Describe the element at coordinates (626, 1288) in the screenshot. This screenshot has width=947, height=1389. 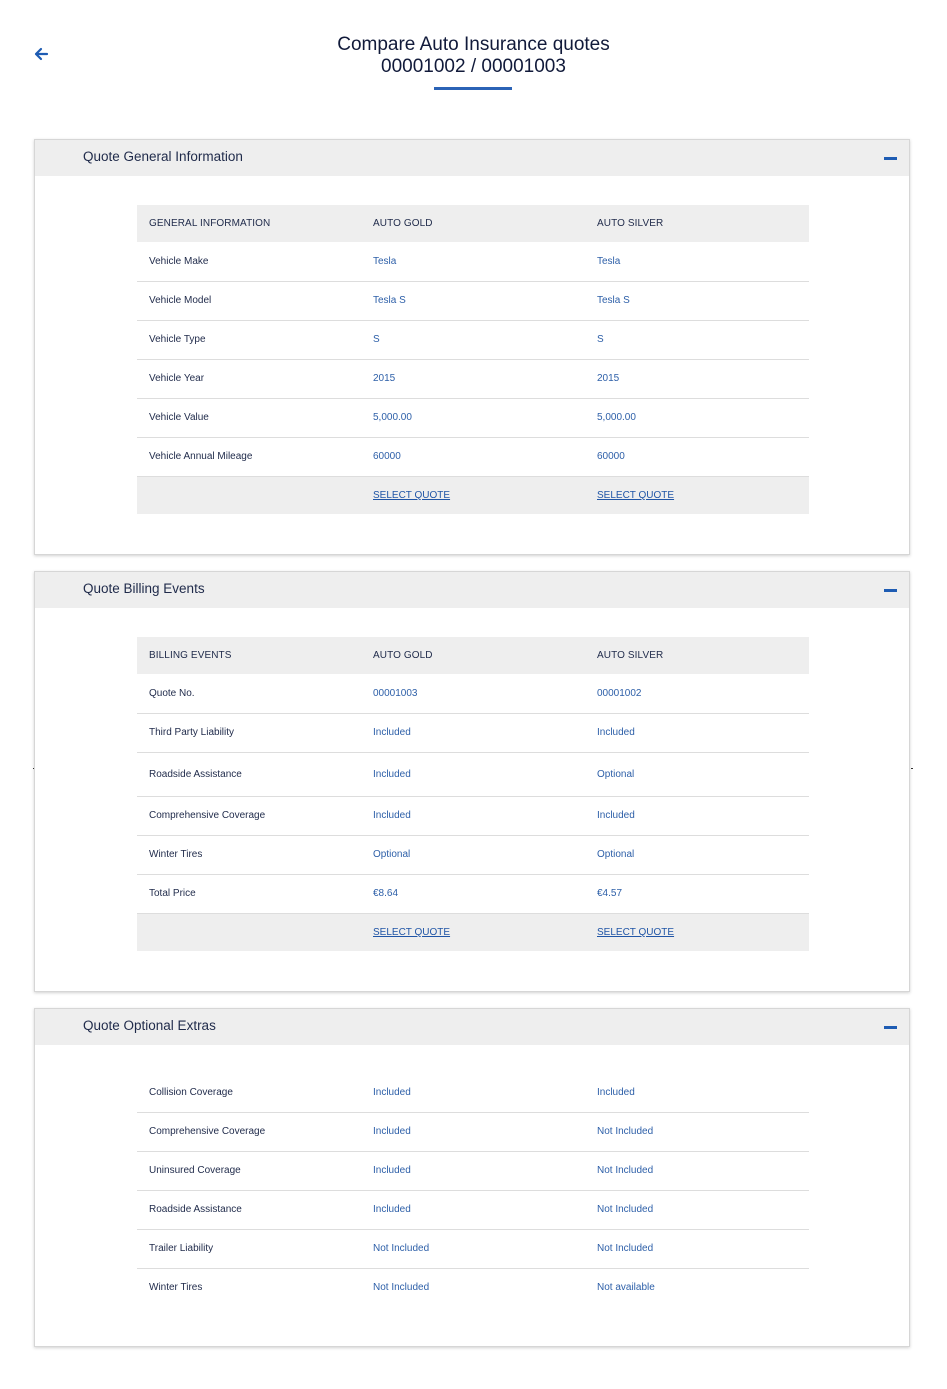
I see `silver-value: Not available` at that location.